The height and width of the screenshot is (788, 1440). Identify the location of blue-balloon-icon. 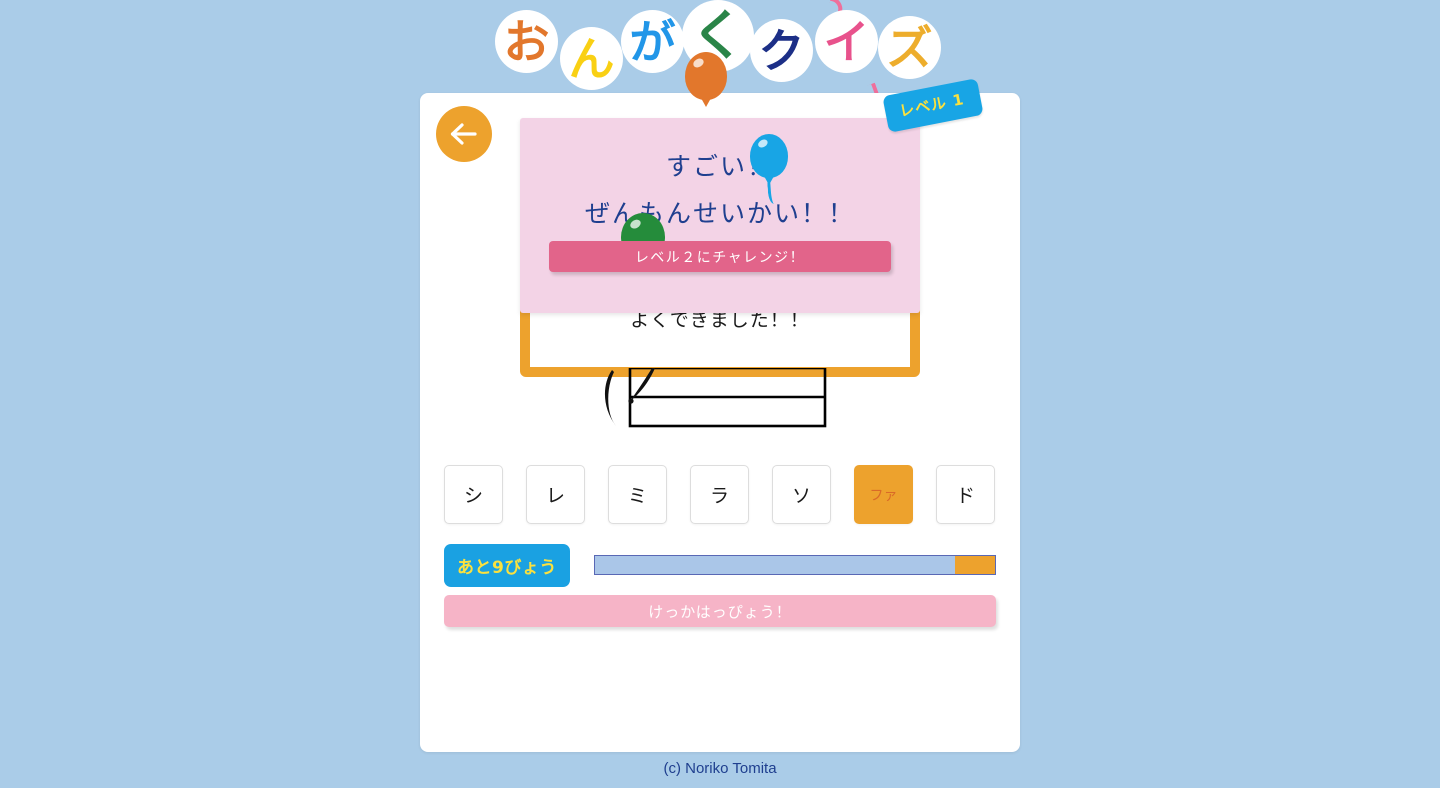
(769, 159).